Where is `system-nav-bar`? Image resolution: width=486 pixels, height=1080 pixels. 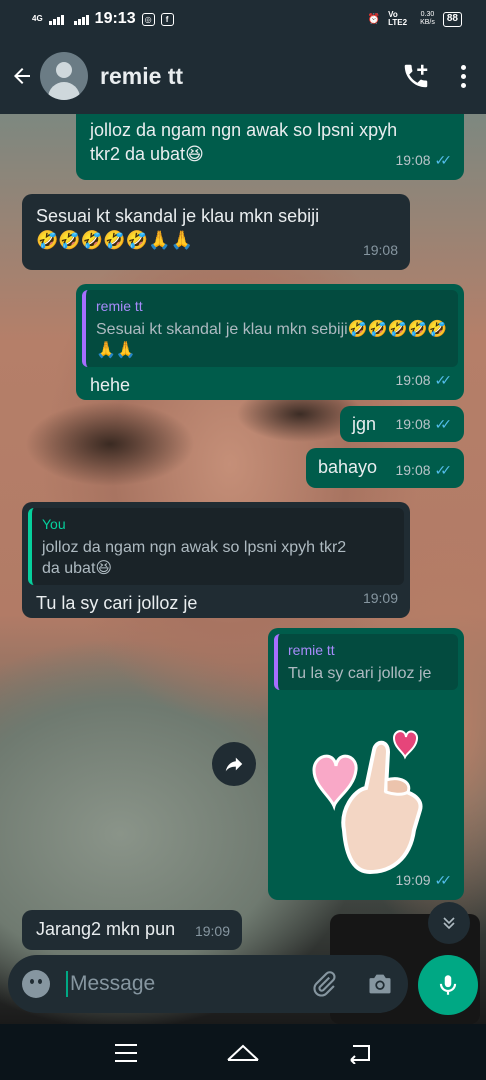 system-nav-bar is located at coordinates (243, 1052).